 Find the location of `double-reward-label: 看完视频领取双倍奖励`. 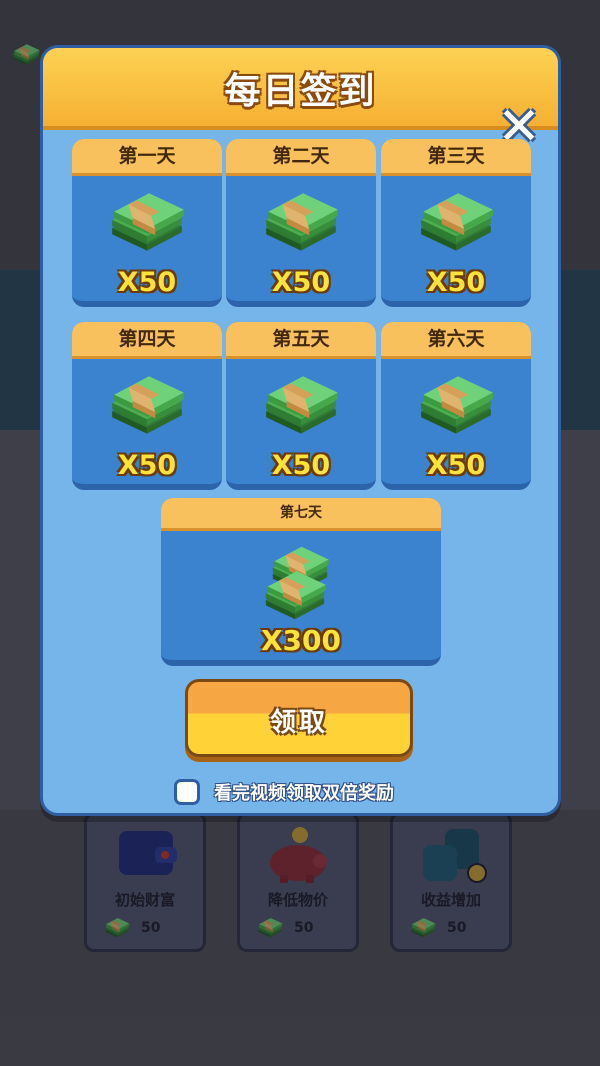

double-reward-label: 看完视频领取双倍奖励 is located at coordinates (304, 792).